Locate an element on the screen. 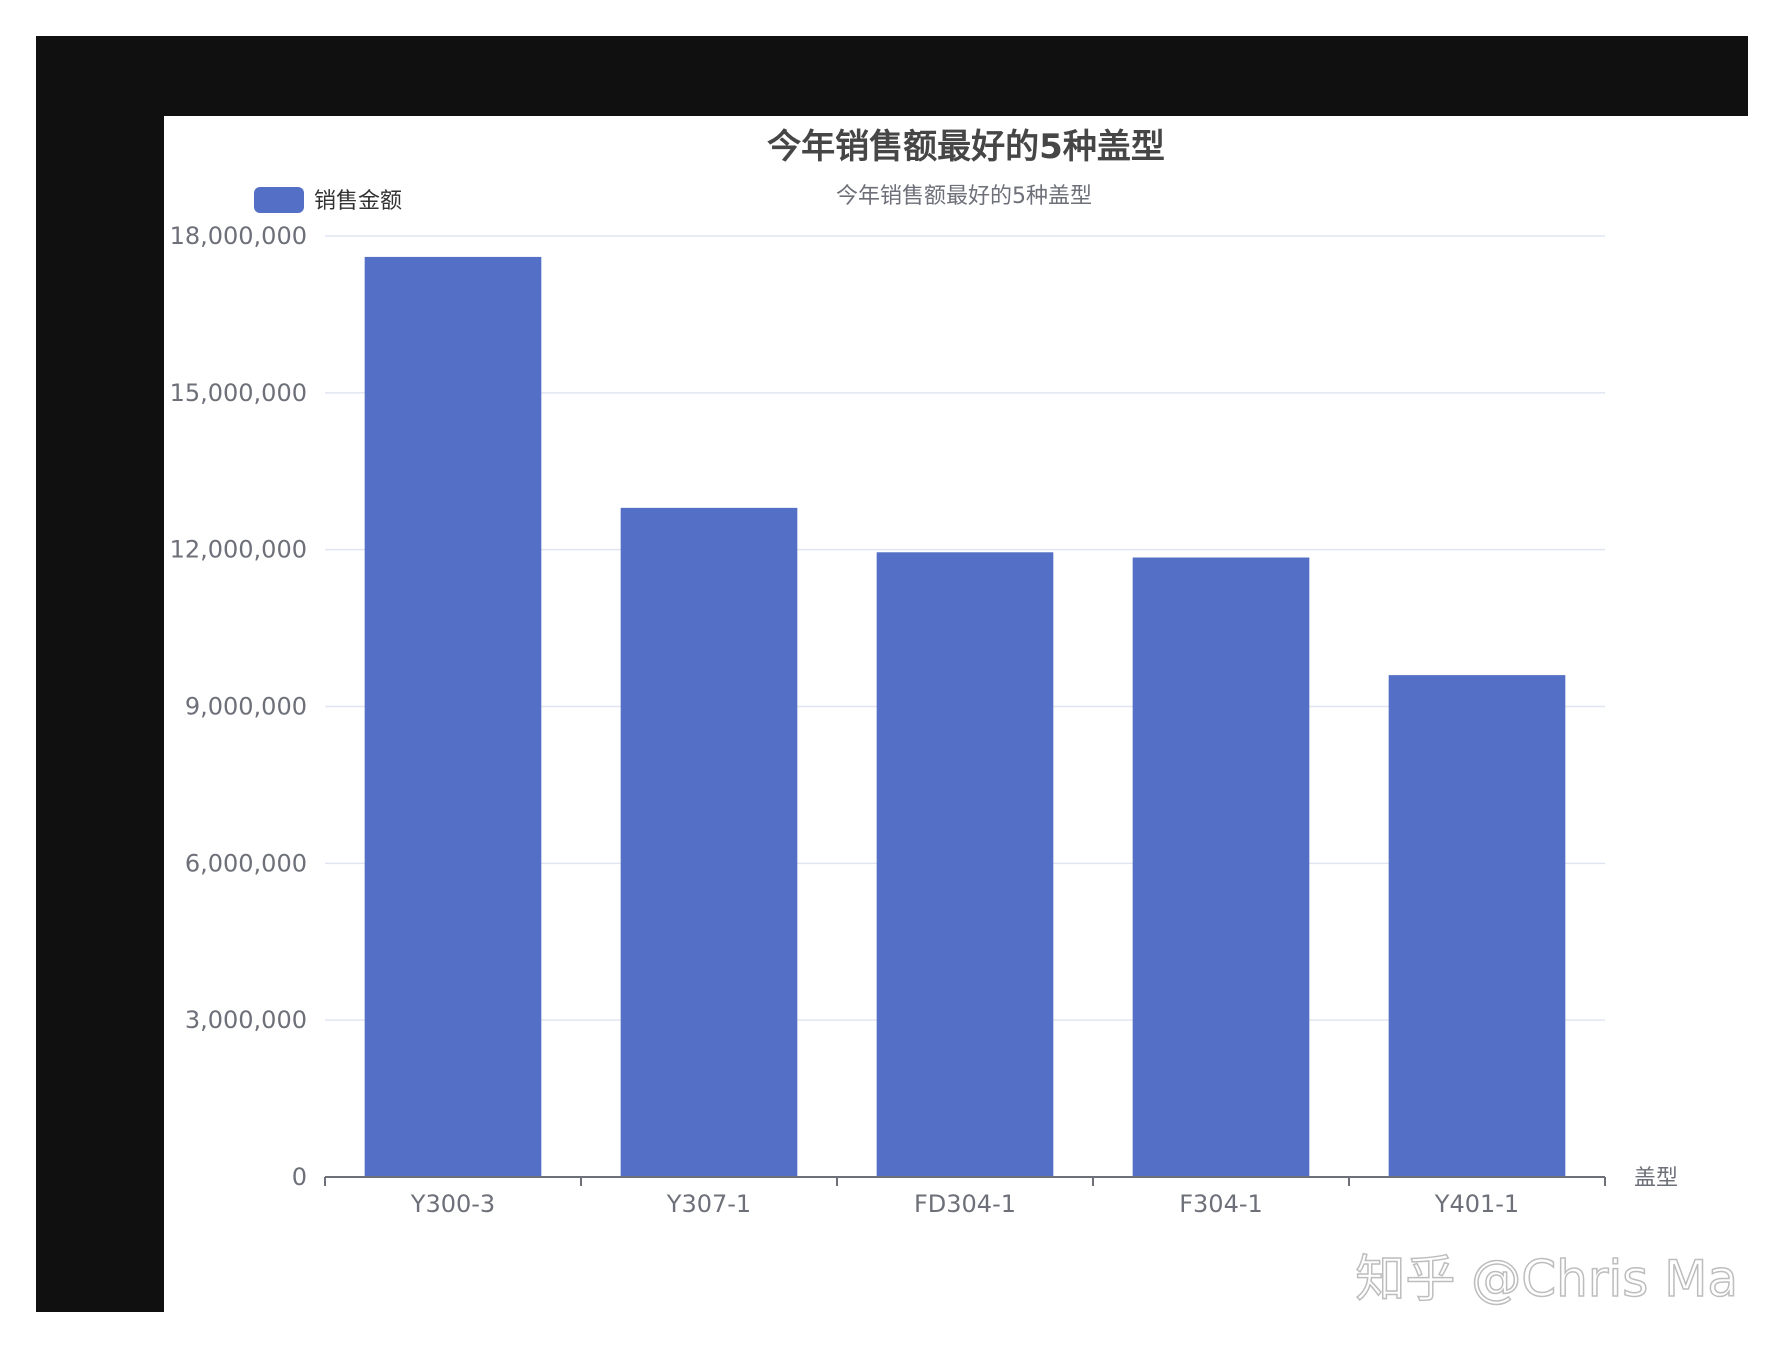 This screenshot has width=1784, height=1348. y-tick-label: 9,000,000 is located at coordinates (246, 707).